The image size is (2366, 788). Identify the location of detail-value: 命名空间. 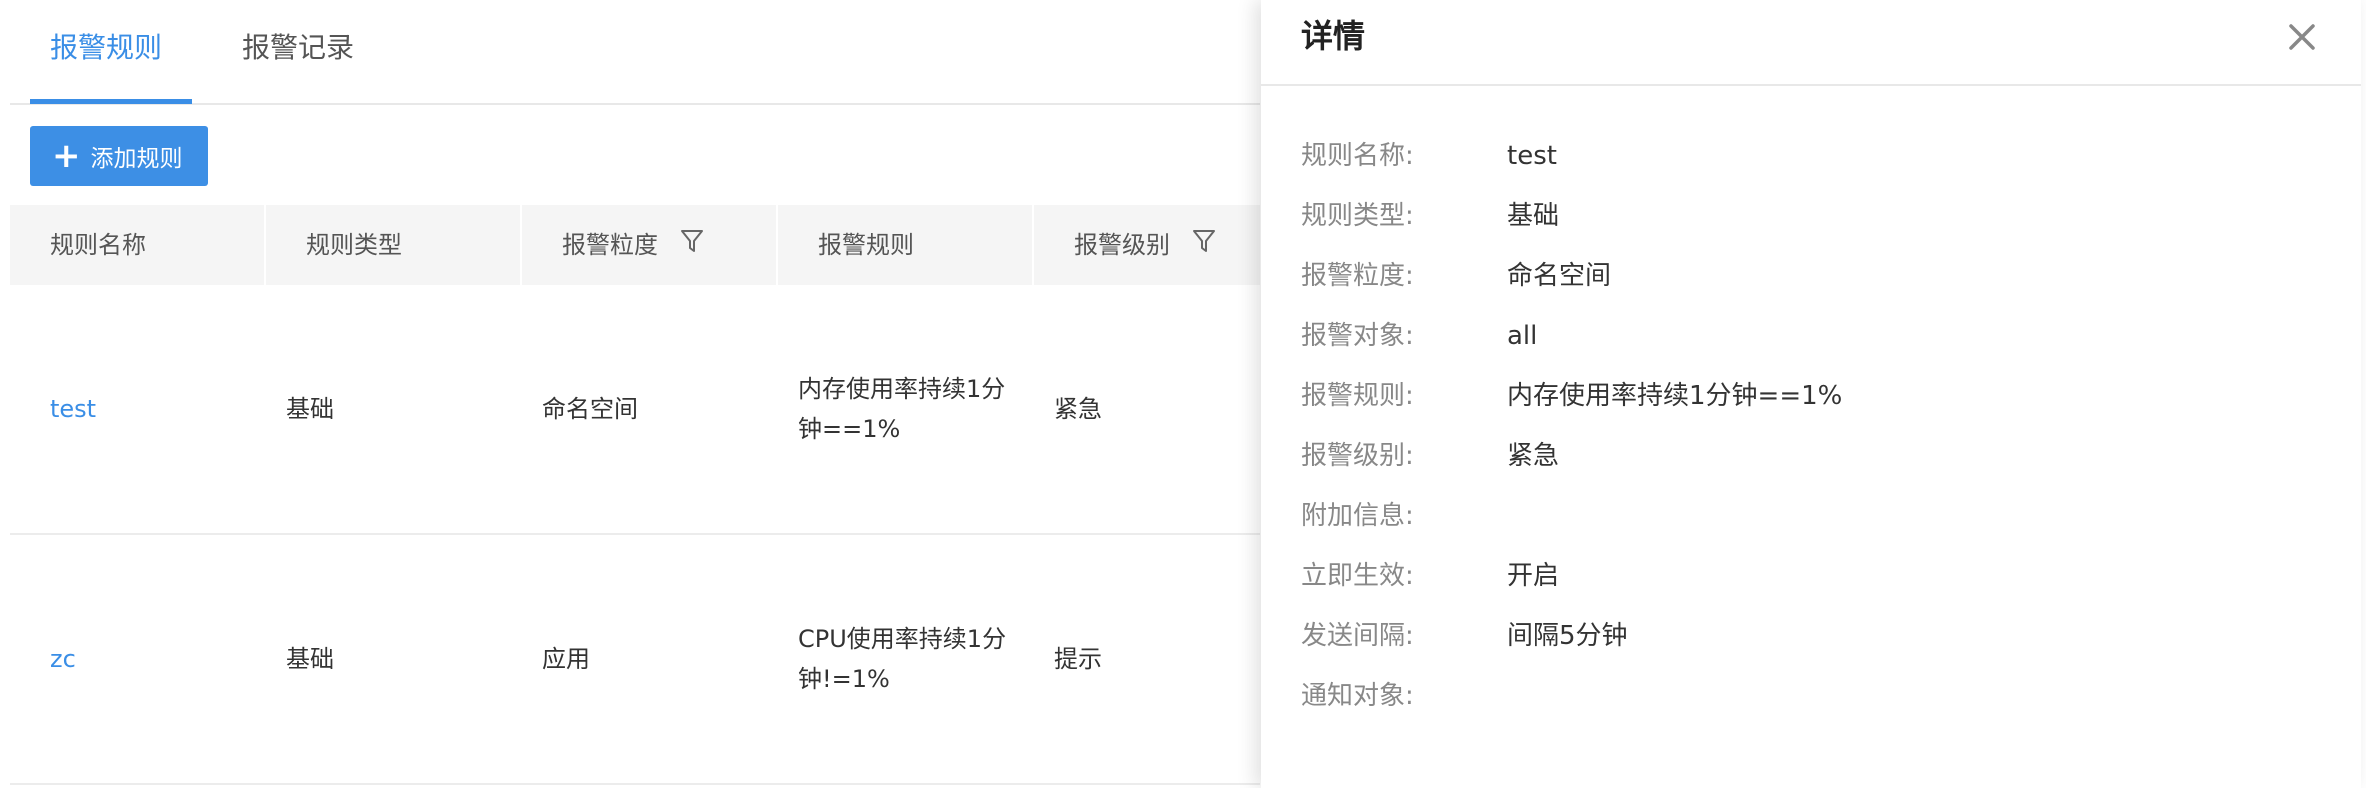
(1559, 276).